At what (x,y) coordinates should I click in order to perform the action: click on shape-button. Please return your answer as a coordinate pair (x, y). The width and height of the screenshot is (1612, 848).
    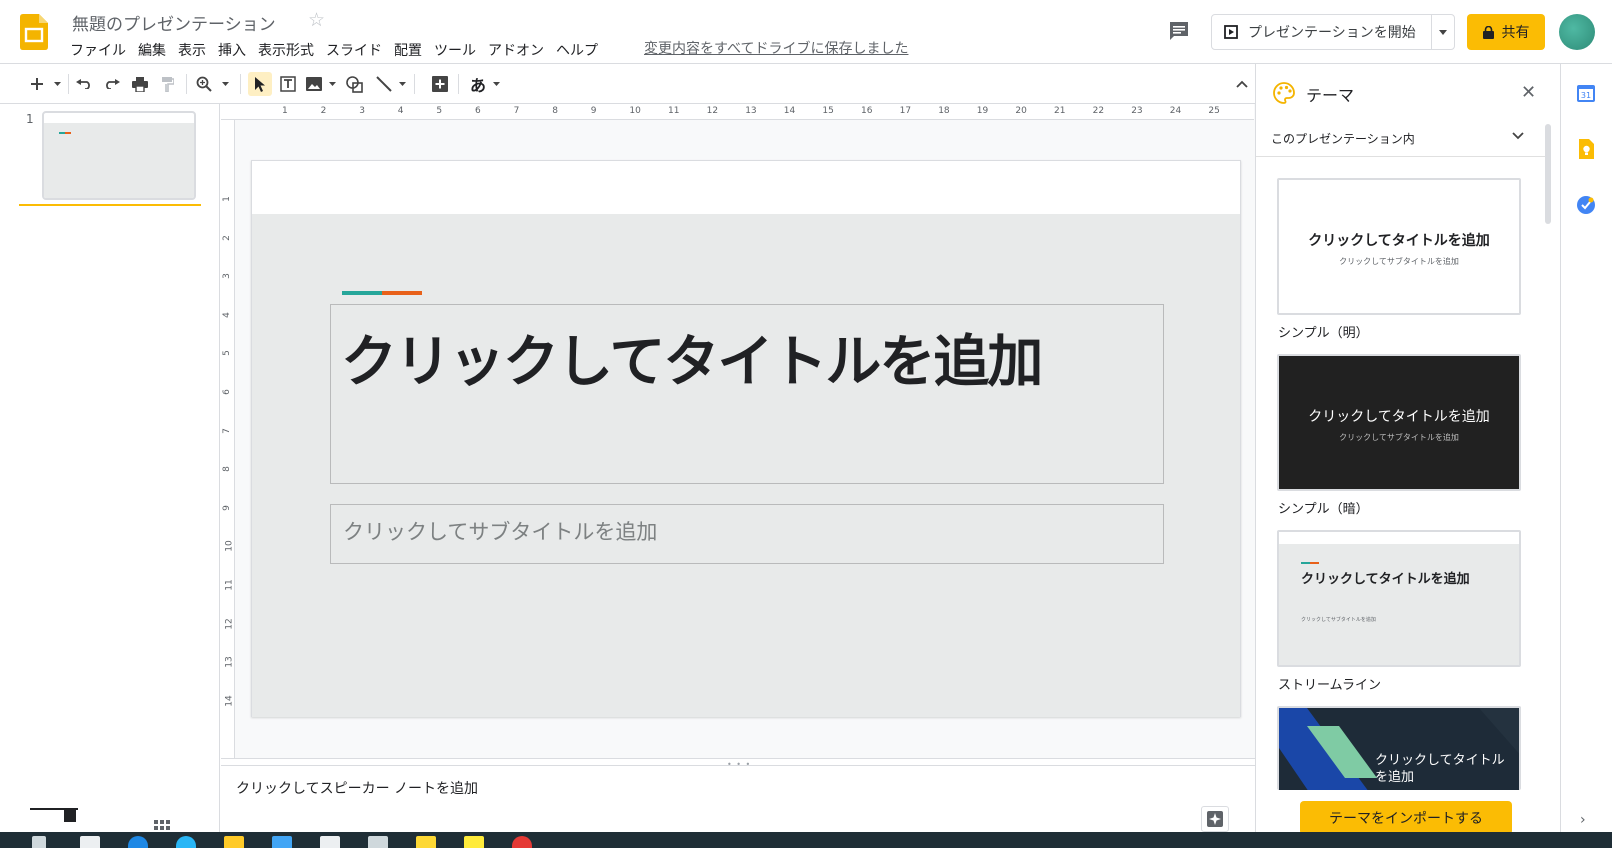
    Looking at the image, I should click on (354, 84).